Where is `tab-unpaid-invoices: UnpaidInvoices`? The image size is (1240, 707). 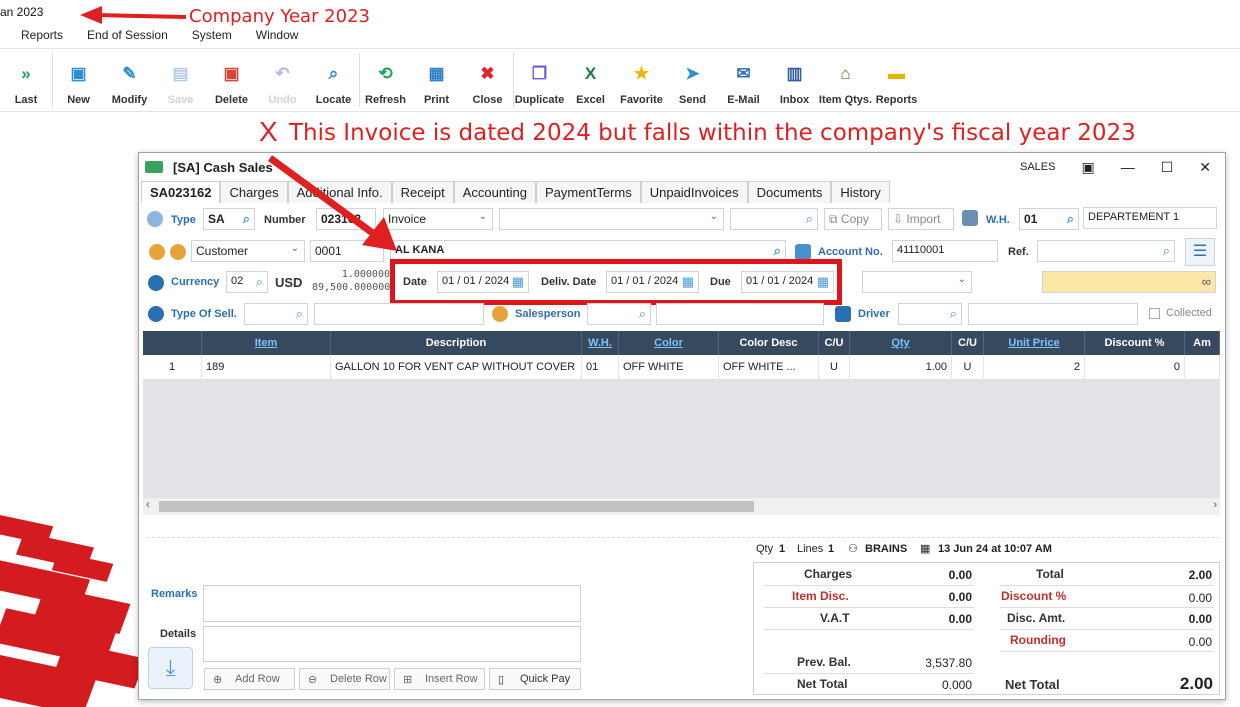 tab-unpaid-invoices: UnpaidInvoices is located at coordinates (694, 192).